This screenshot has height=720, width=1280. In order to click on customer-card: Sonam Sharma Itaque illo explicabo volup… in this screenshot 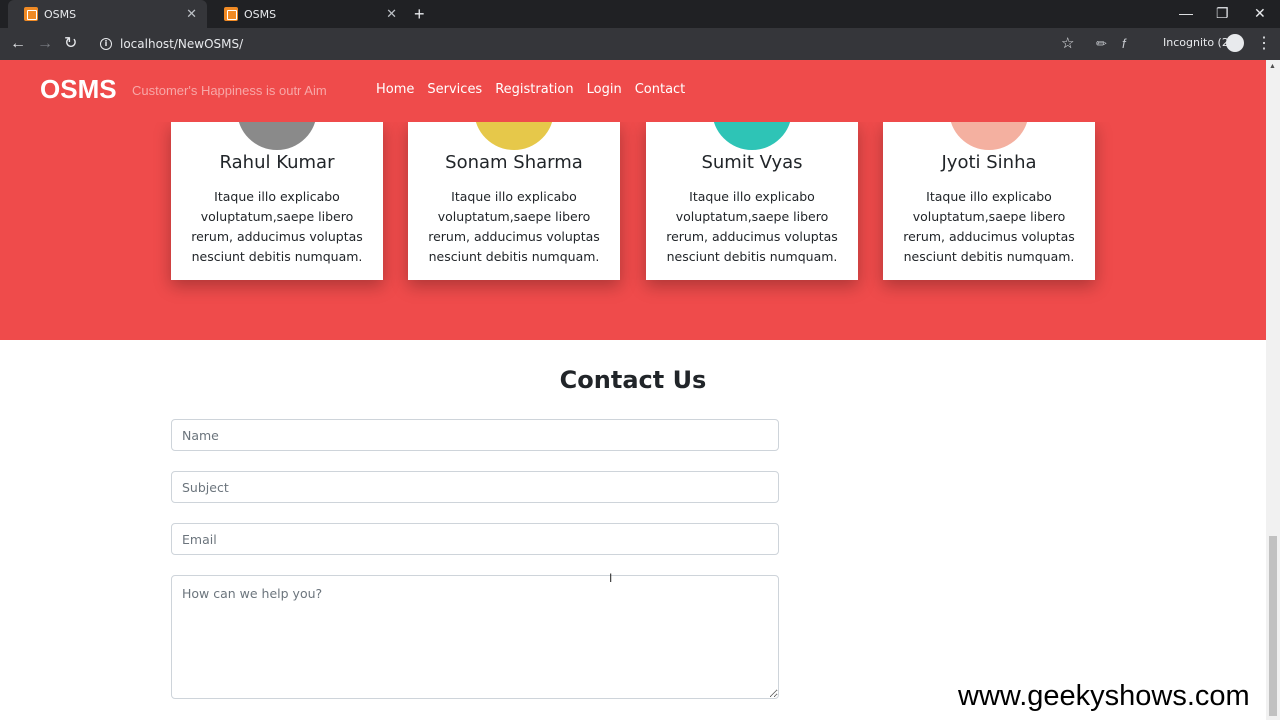, I will do `click(514, 175)`.